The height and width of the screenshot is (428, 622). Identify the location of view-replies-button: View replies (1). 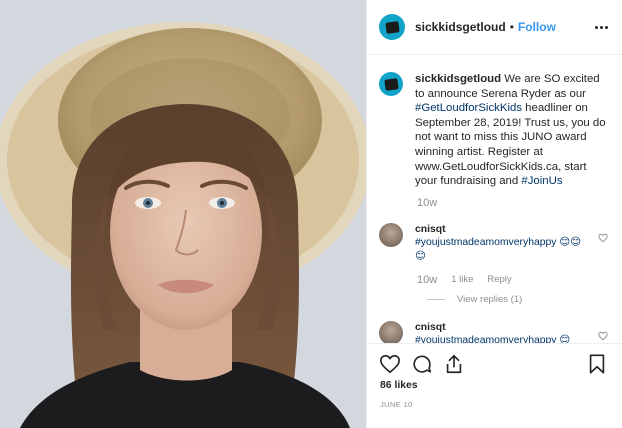
(518, 299).